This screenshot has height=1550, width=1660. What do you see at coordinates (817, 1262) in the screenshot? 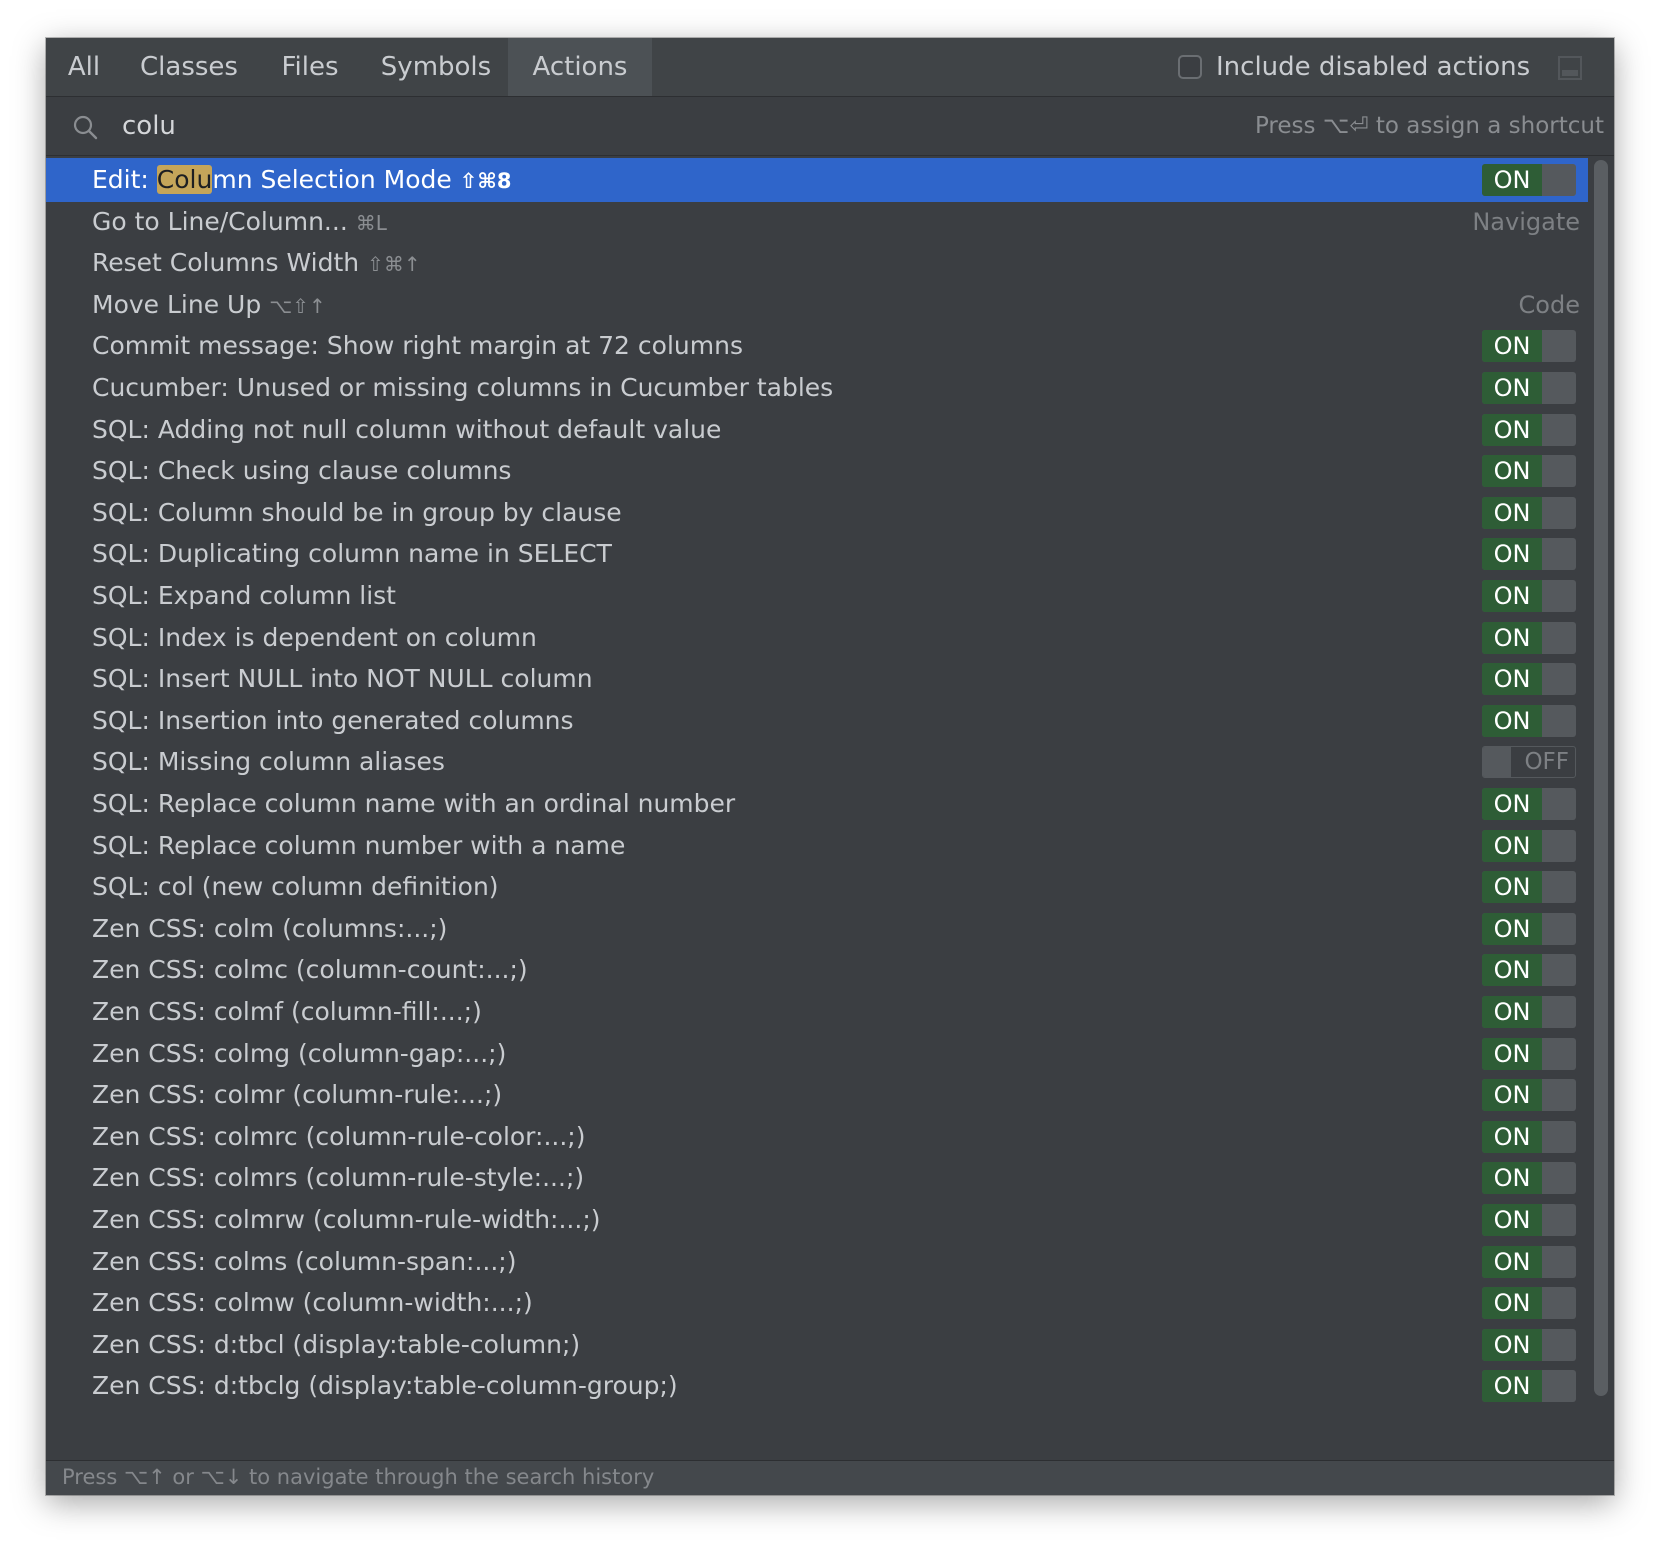
I see `list-item: Zen CSS: colms (column-span:...;) ON` at bounding box center [817, 1262].